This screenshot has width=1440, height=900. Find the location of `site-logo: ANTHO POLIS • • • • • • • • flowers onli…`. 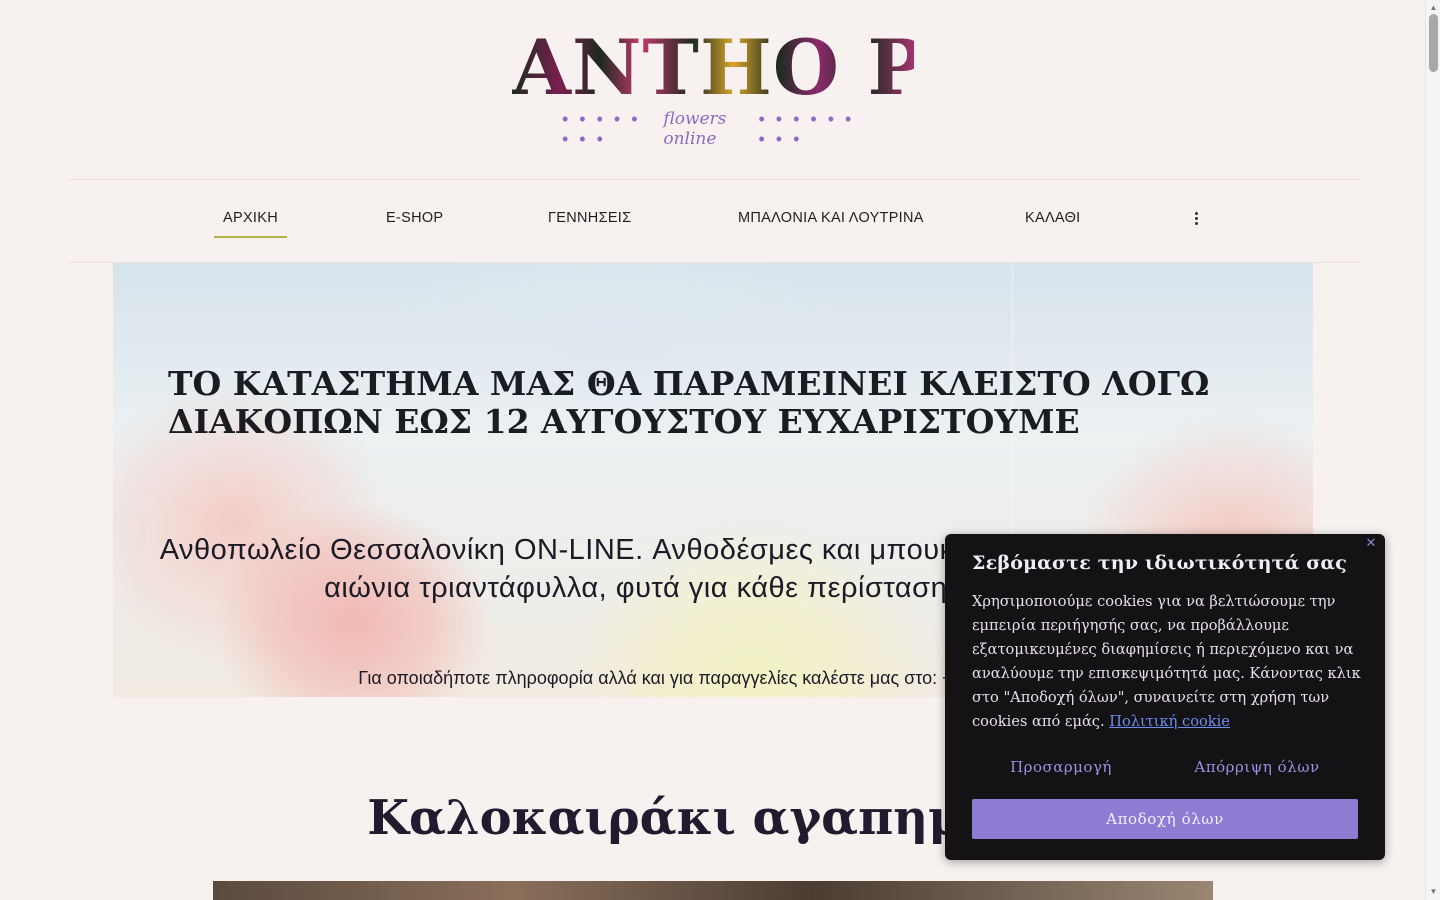

site-logo: ANTHO POLIS • • • • • • • • flowers onli… is located at coordinates (826, 87).